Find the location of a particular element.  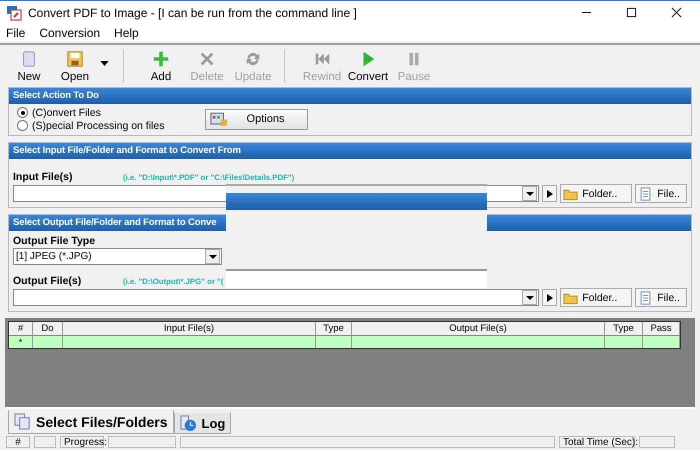

output-field is located at coordinates (276, 297).